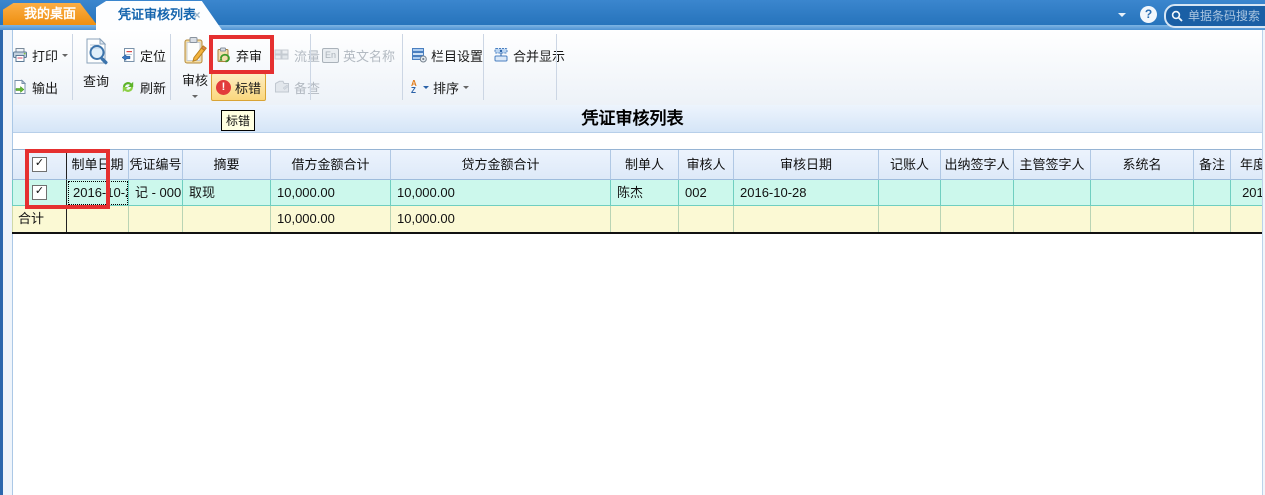 The height and width of the screenshot is (495, 1265). What do you see at coordinates (331, 165) in the screenshot?
I see `header-cell-debit-total: 借方金额合计` at bounding box center [331, 165].